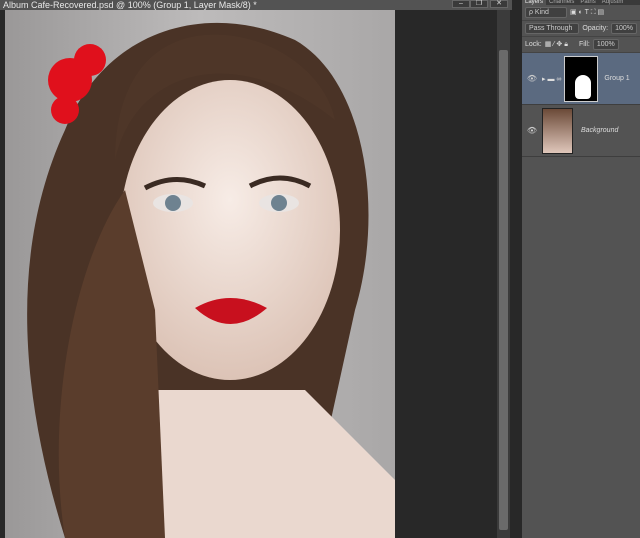 Image resolution: width=640 pixels, height=538 pixels. I want to click on minimize-button: –, so click(461, 4).